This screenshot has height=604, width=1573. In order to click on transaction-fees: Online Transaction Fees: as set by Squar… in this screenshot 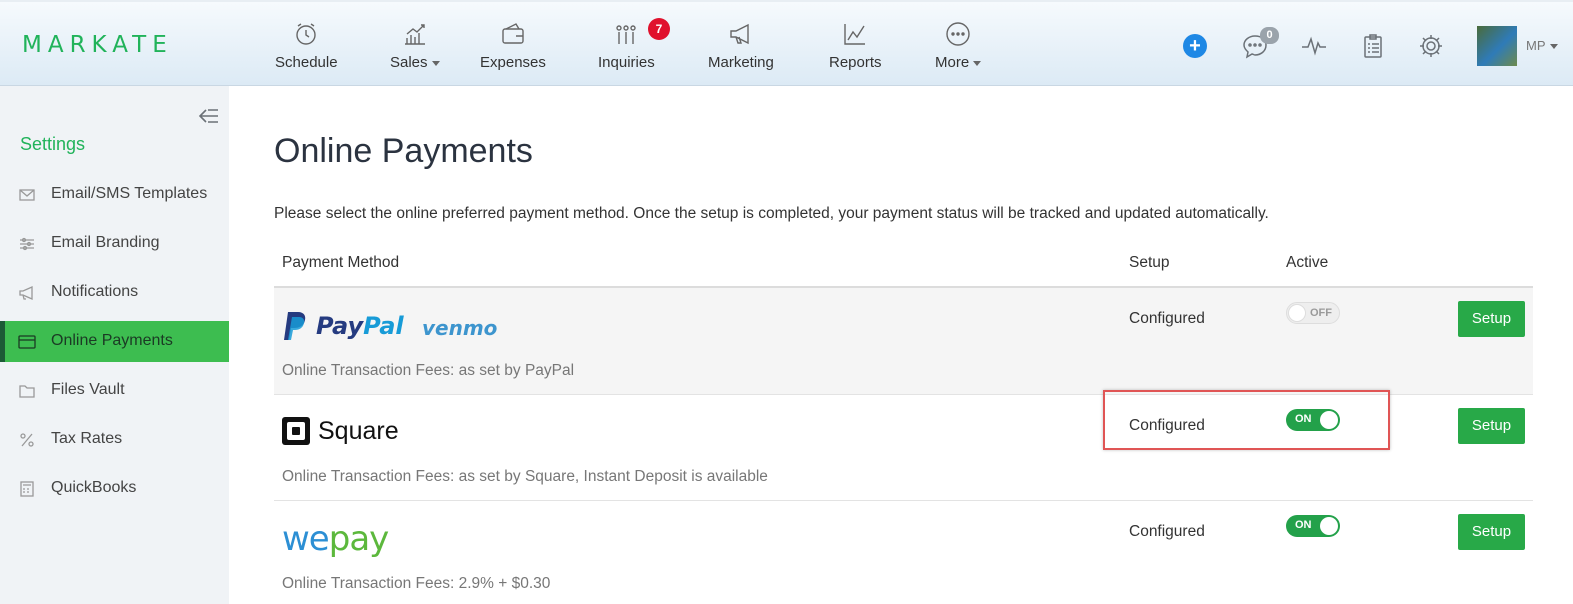, I will do `click(525, 476)`.